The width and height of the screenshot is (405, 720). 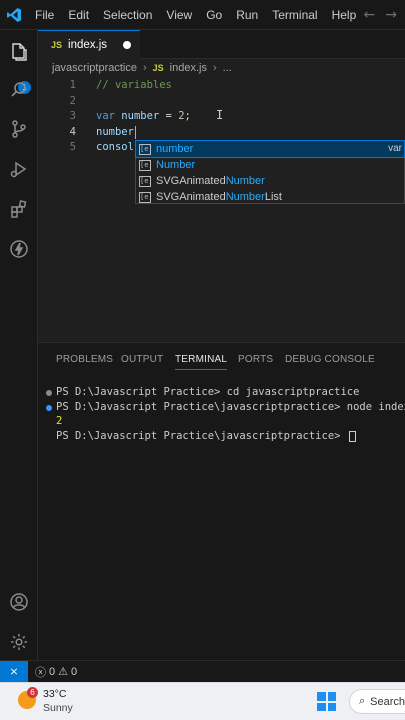 What do you see at coordinates (19, 602) in the screenshot?
I see `account-icon` at bounding box center [19, 602].